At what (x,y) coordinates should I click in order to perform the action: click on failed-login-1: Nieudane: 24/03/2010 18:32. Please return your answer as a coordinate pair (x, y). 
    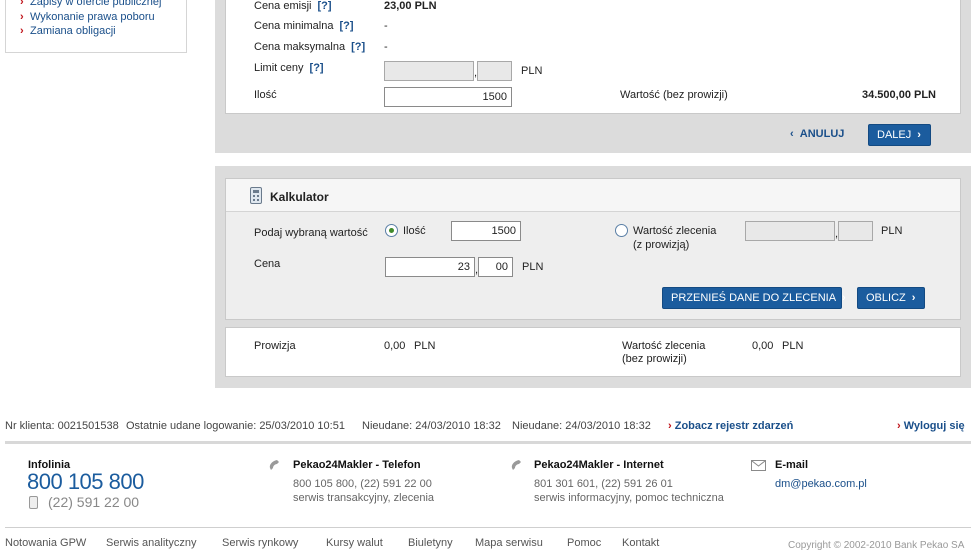
    Looking at the image, I should click on (431, 426).